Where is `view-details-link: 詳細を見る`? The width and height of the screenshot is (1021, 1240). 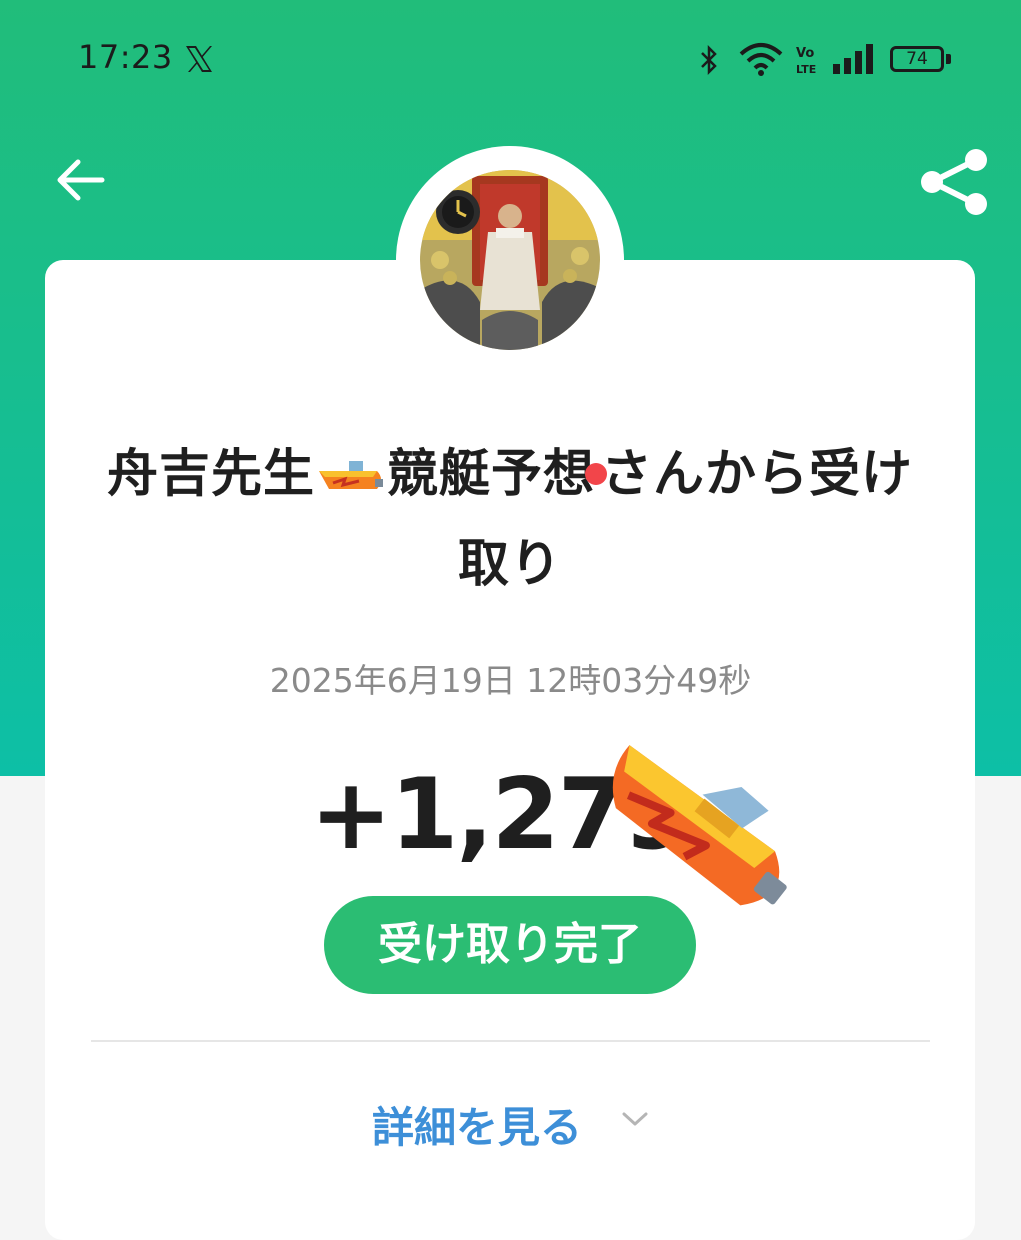
view-details-link: 詳細を見る is located at coordinates (477, 1124).